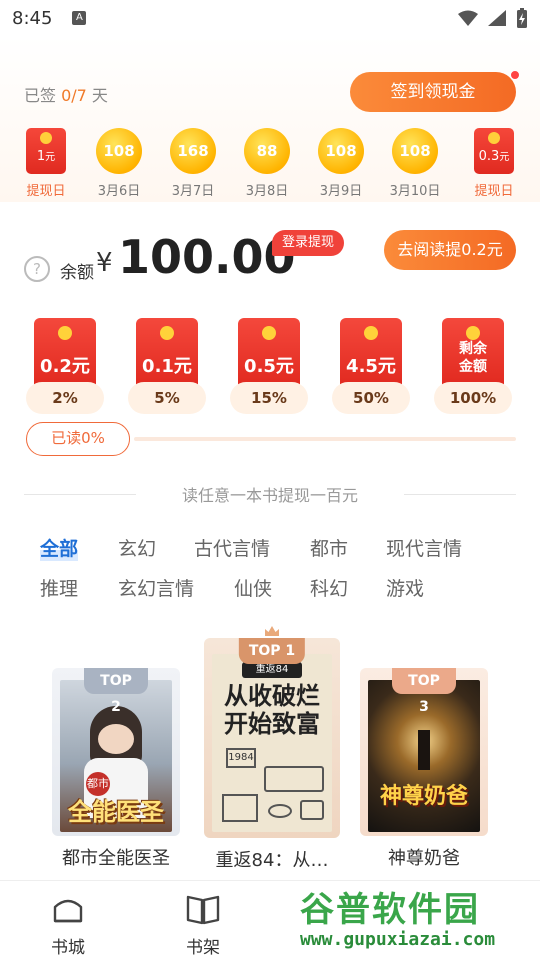  I want to click on read-progress-track, so click(325, 439).